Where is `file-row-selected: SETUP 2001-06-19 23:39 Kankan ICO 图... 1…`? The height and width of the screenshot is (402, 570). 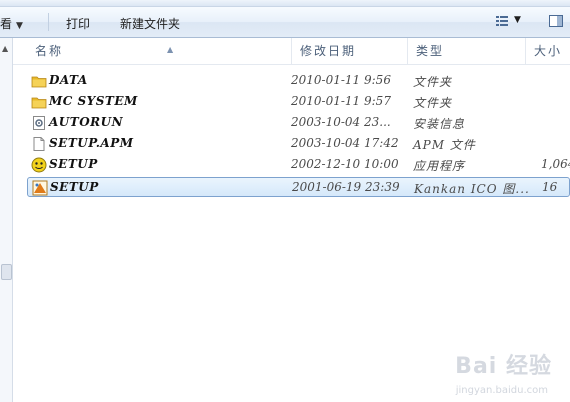
file-row-selected: SETUP 2001-06-19 23:39 Kankan ICO 图... 1… is located at coordinates (298, 187).